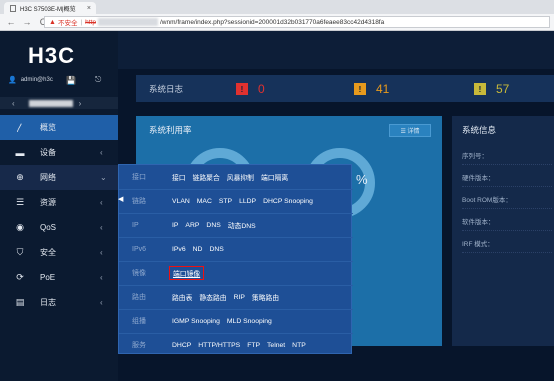 The height and width of the screenshot is (381, 554). I want to click on sidebar-item-security: ⛉ 安全 ‹, so click(59, 252).